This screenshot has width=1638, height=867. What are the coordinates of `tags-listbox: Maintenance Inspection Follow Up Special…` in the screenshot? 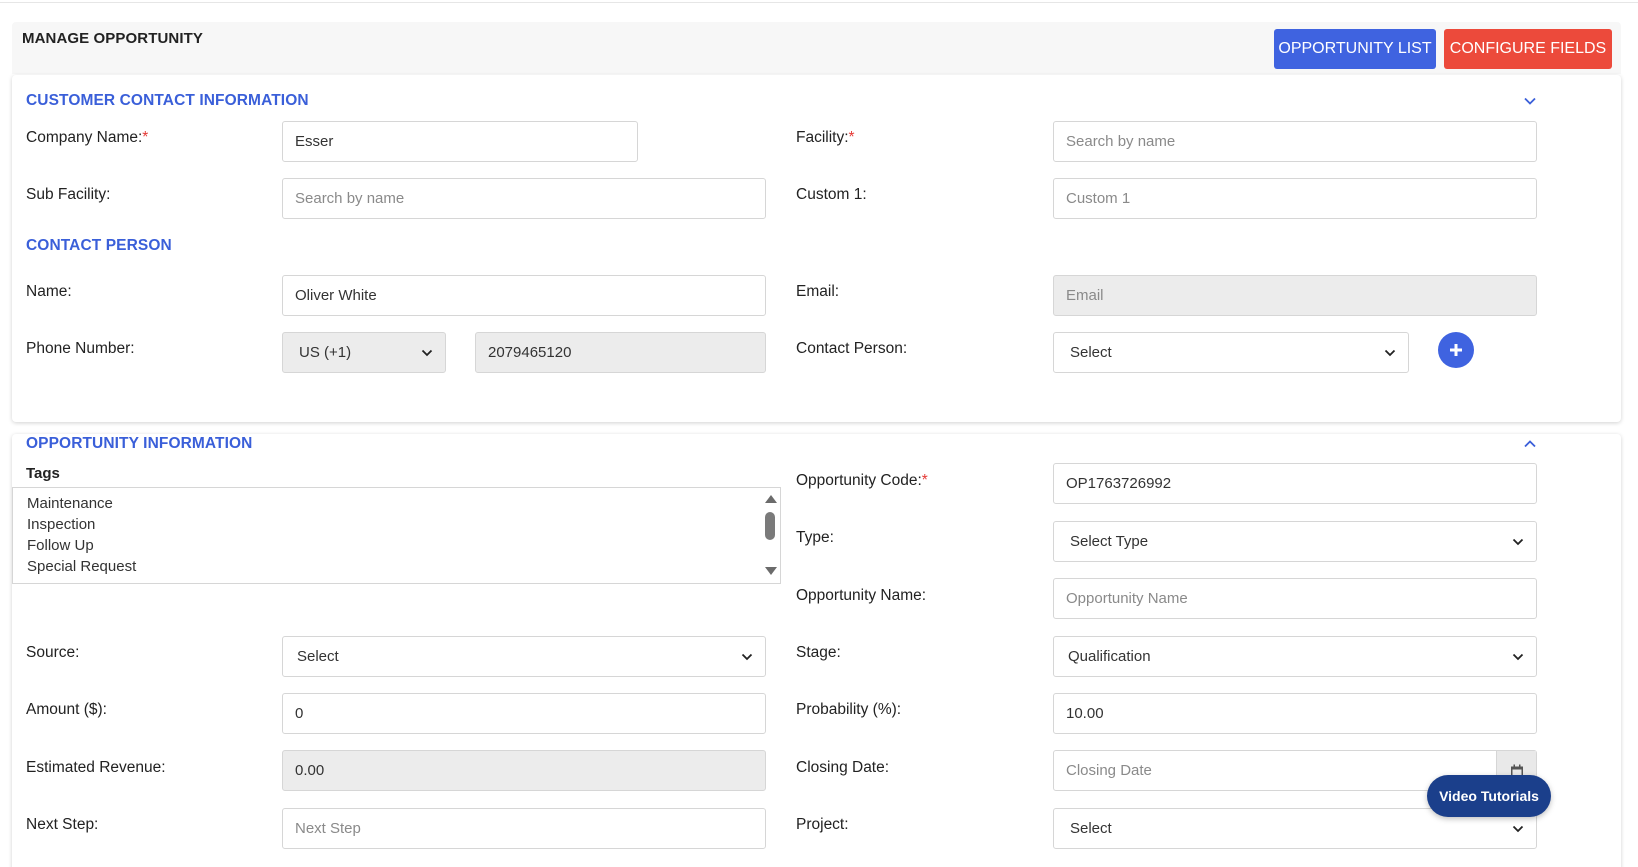 It's located at (396, 535).